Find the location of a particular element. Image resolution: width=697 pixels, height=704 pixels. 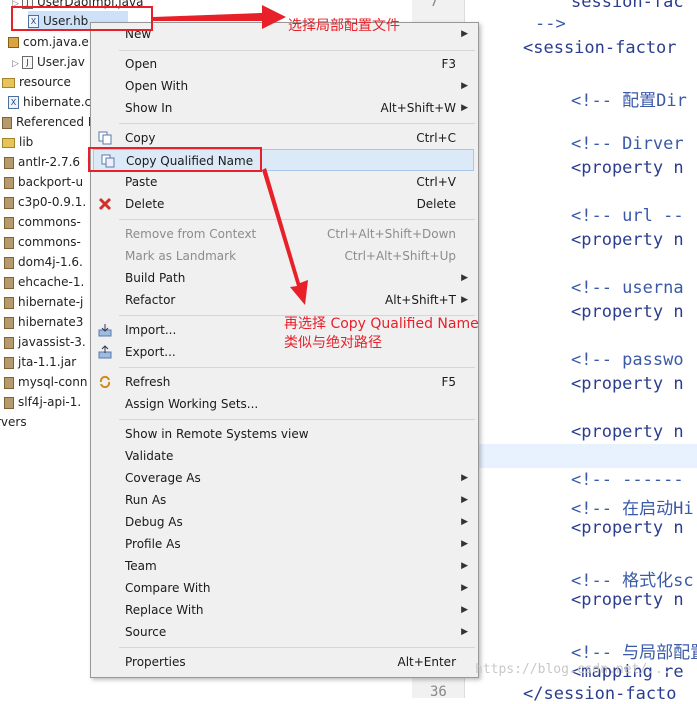

refresh-icon is located at coordinates (105, 382).